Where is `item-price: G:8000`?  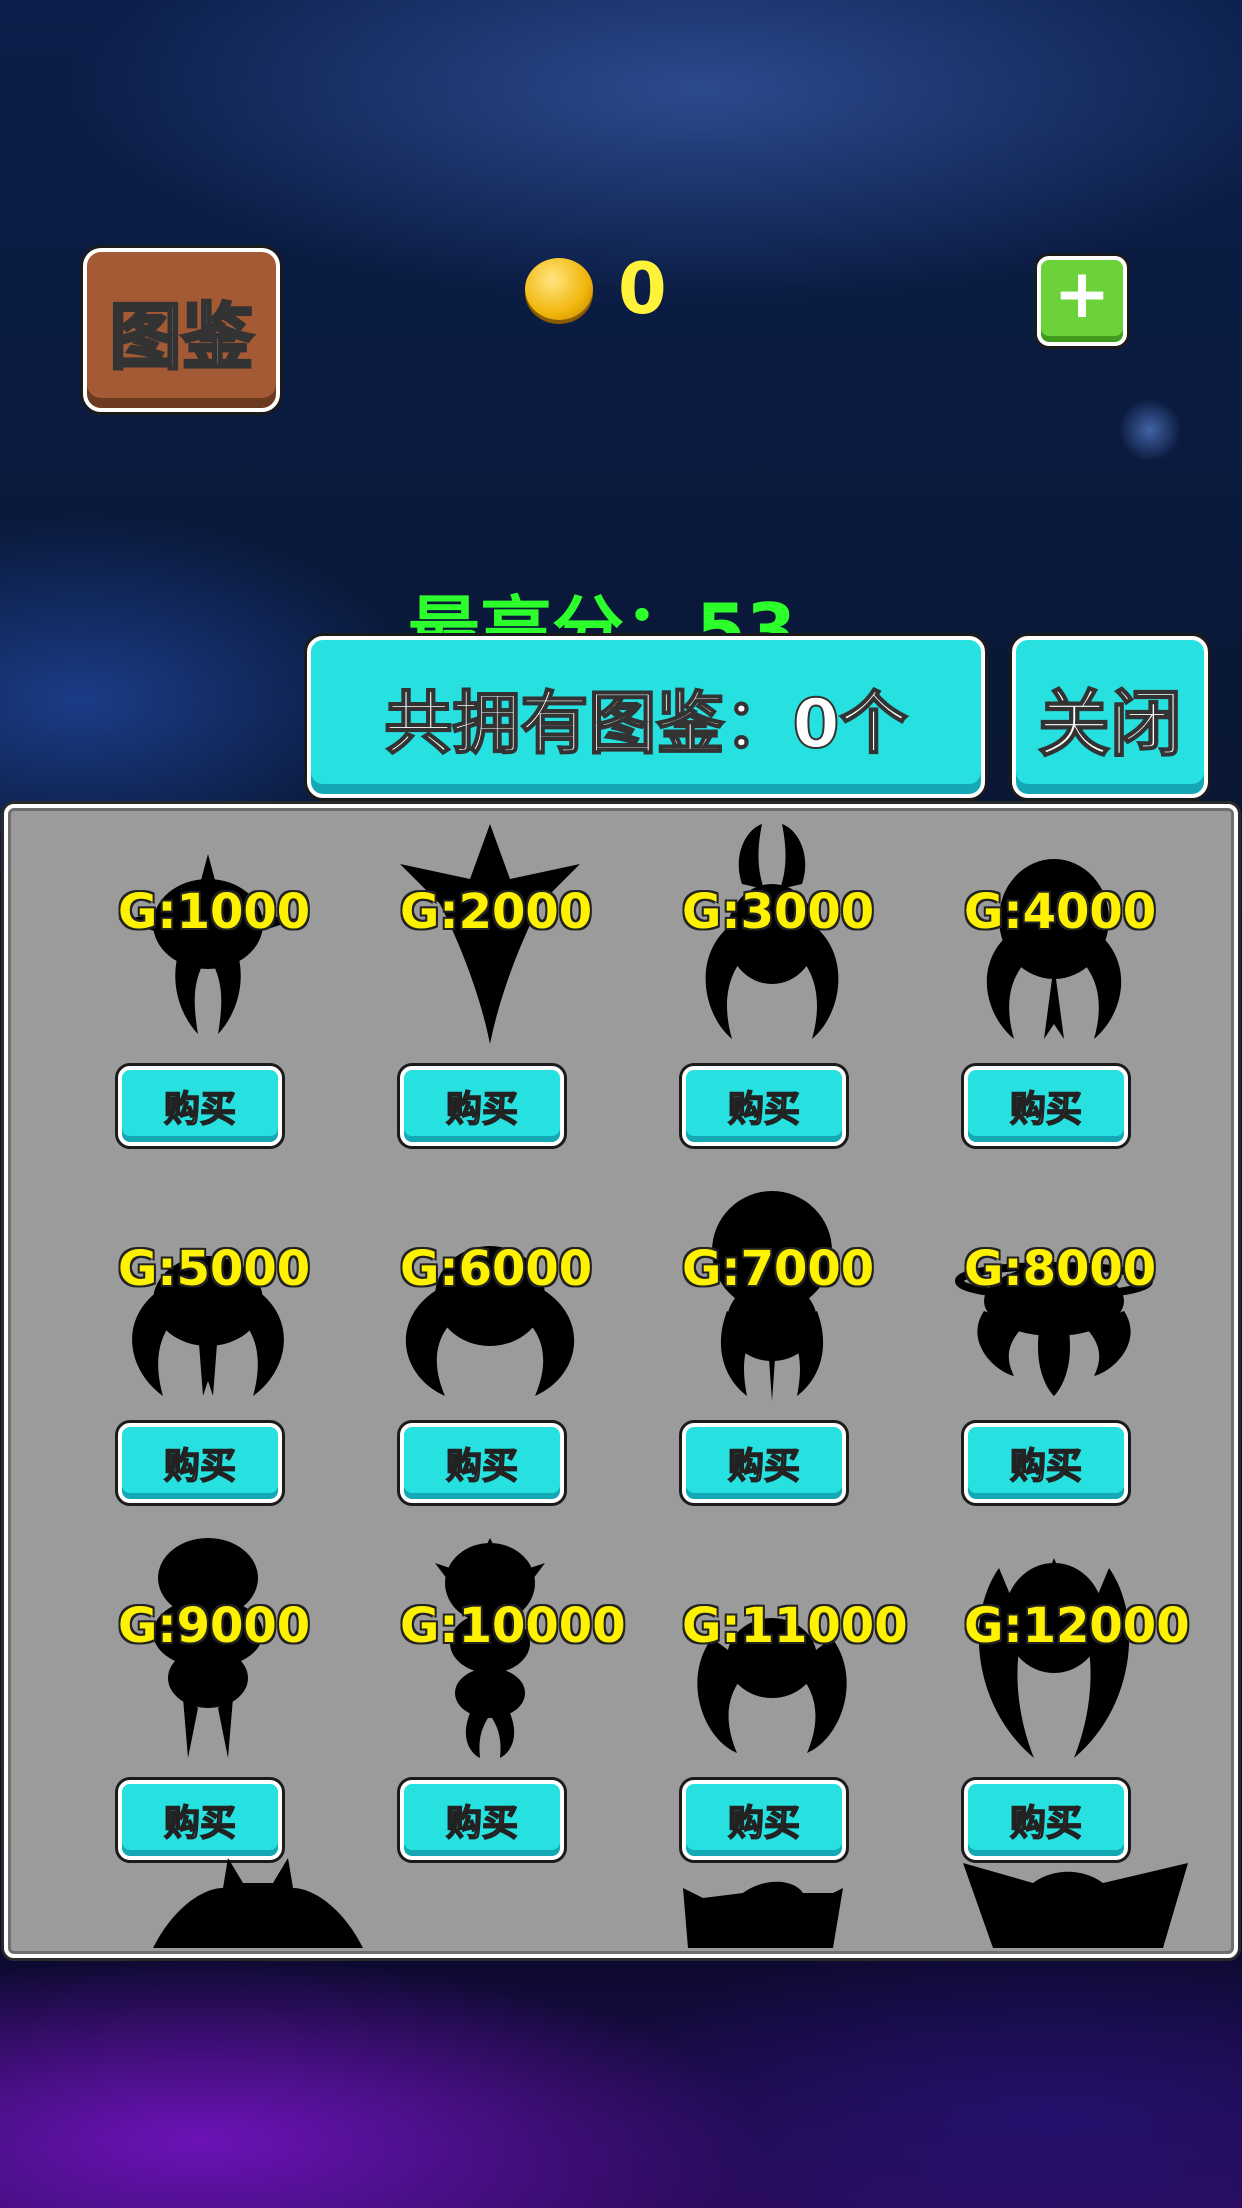 item-price: G:8000 is located at coordinates (1060, 1269).